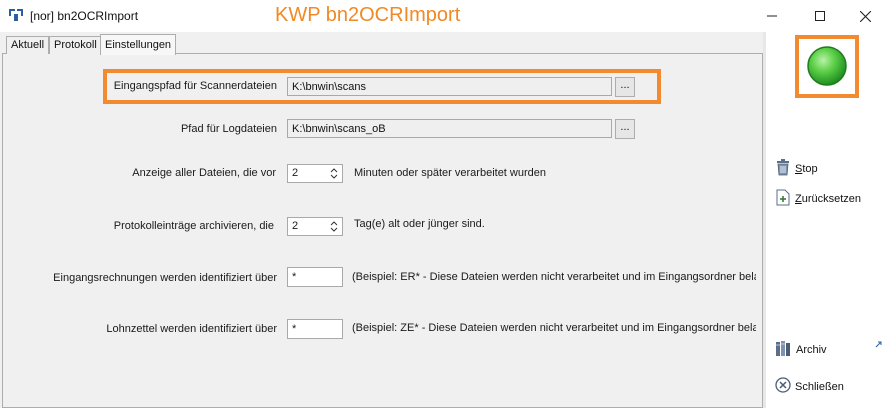 The image size is (891, 408). Describe the element at coordinates (820, 16) in the screenshot. I see `maximize-button` at that location.